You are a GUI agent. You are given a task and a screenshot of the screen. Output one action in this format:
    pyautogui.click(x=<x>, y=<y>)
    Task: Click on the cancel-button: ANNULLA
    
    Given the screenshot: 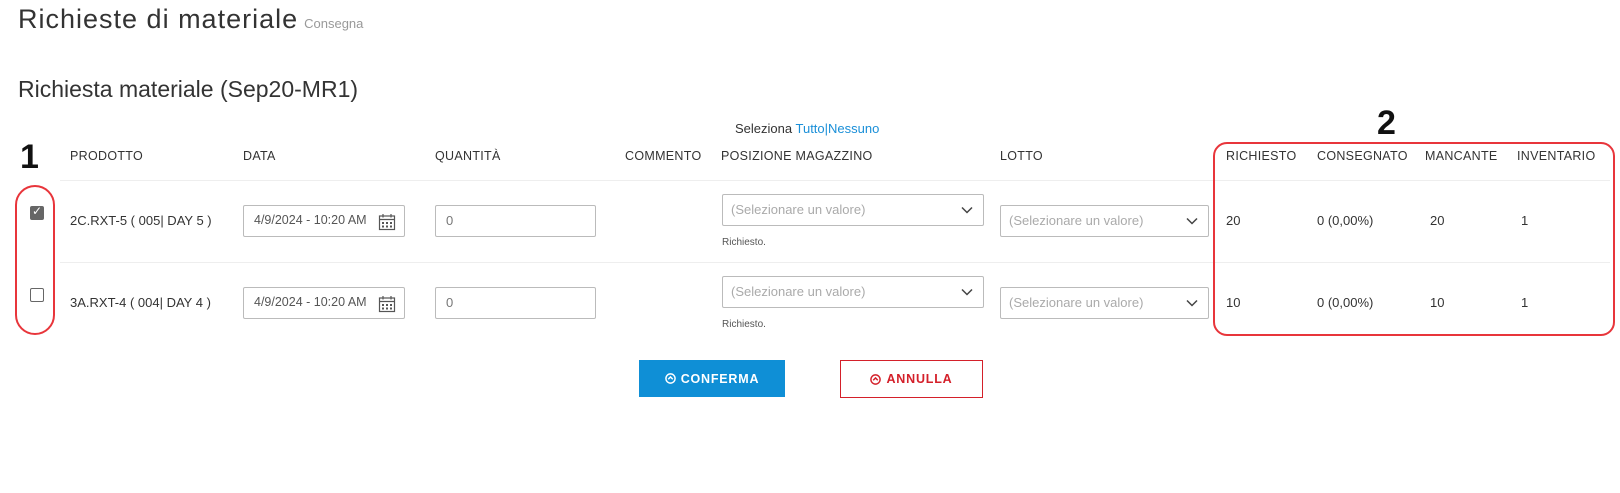 What is the action you would take?
    pyautogui.click(x=911, y=379)
    